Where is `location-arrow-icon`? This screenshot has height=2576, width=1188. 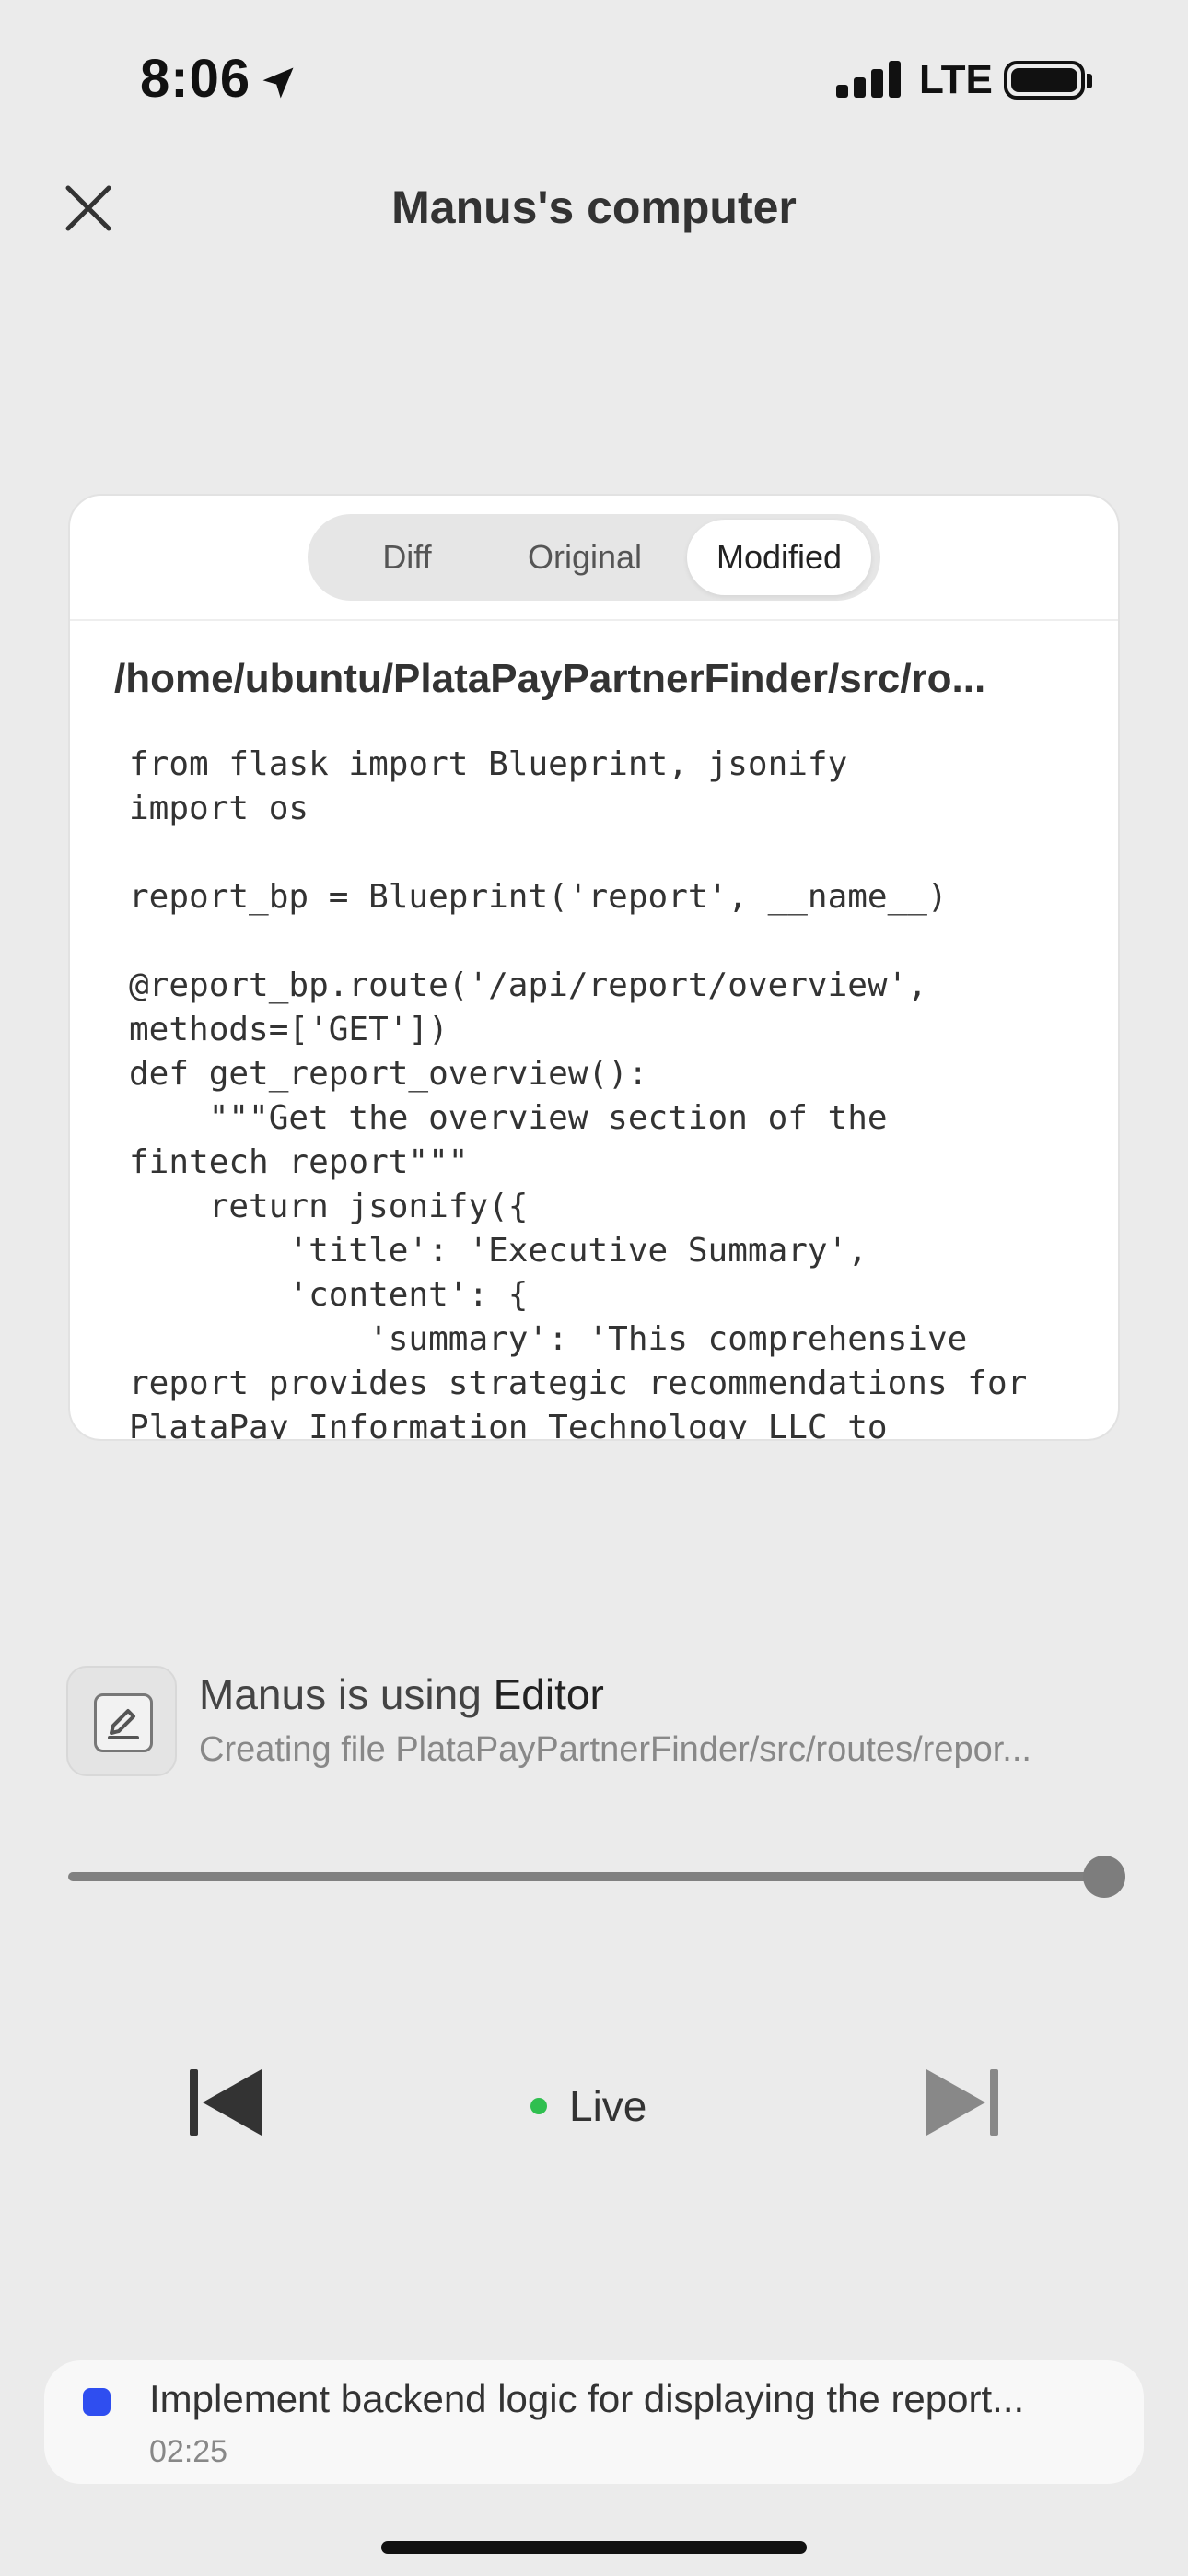
location-arrow-icon is located at coordinates (278, 83).